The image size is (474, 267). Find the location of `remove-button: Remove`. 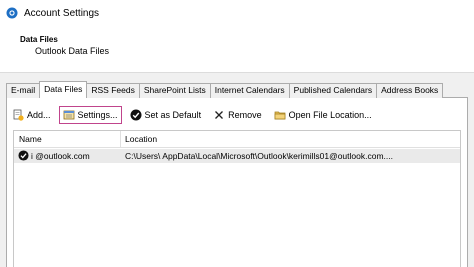

remove-button: Remove is located at coordinates (237, 115).